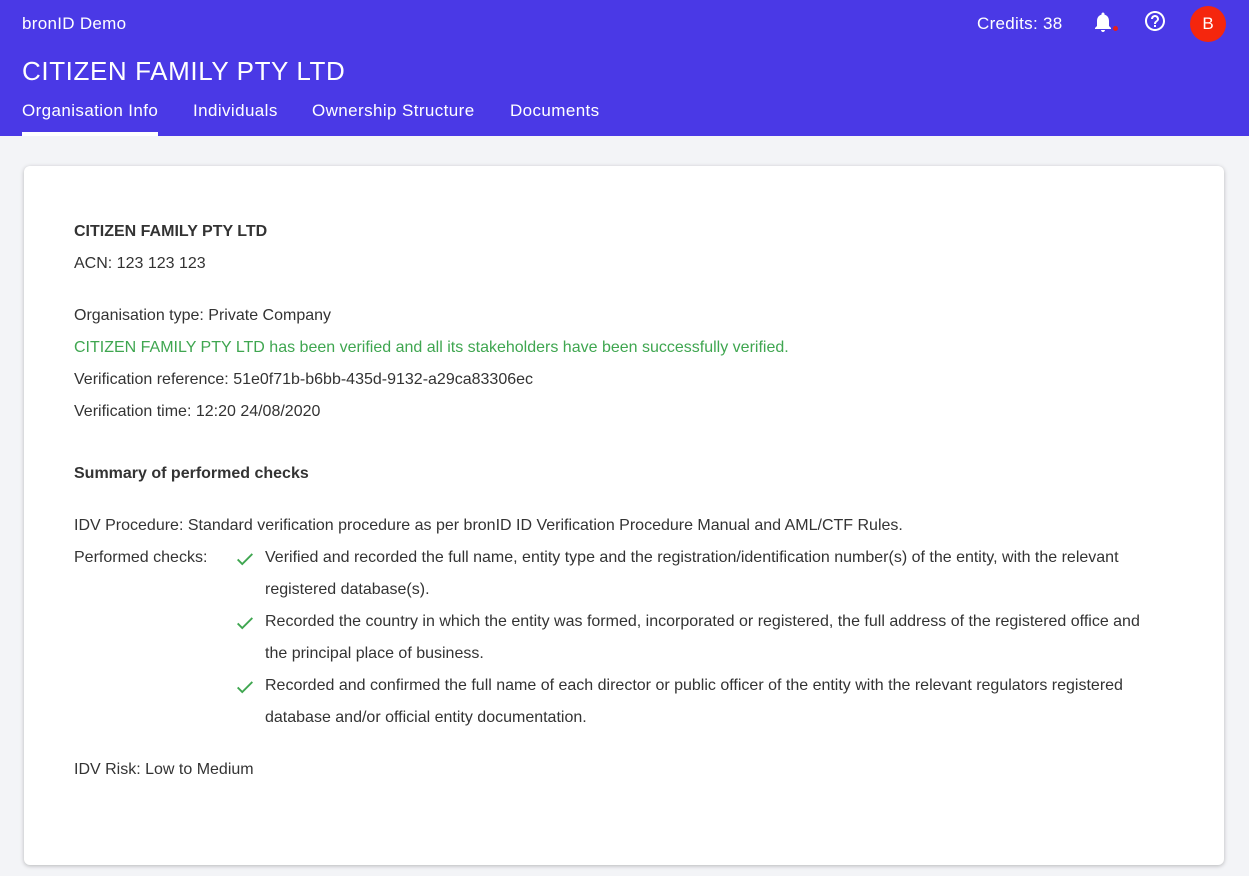 The width and height of the screenshot is (1249, 876). What do you see at coordinates (140, 263) in the screenshot?
I see `org-acn: ACN: 123 123 123` at bounding box center [140, 263].